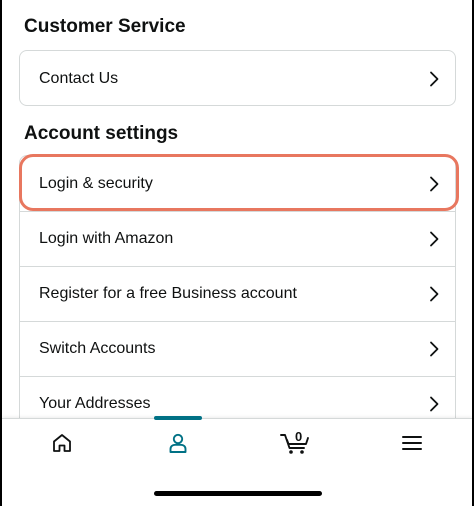  What do you see at coordinates (237, 183) in the screenshot?
I see `login-security-row: Login & security` at bounding box center [237, 183].